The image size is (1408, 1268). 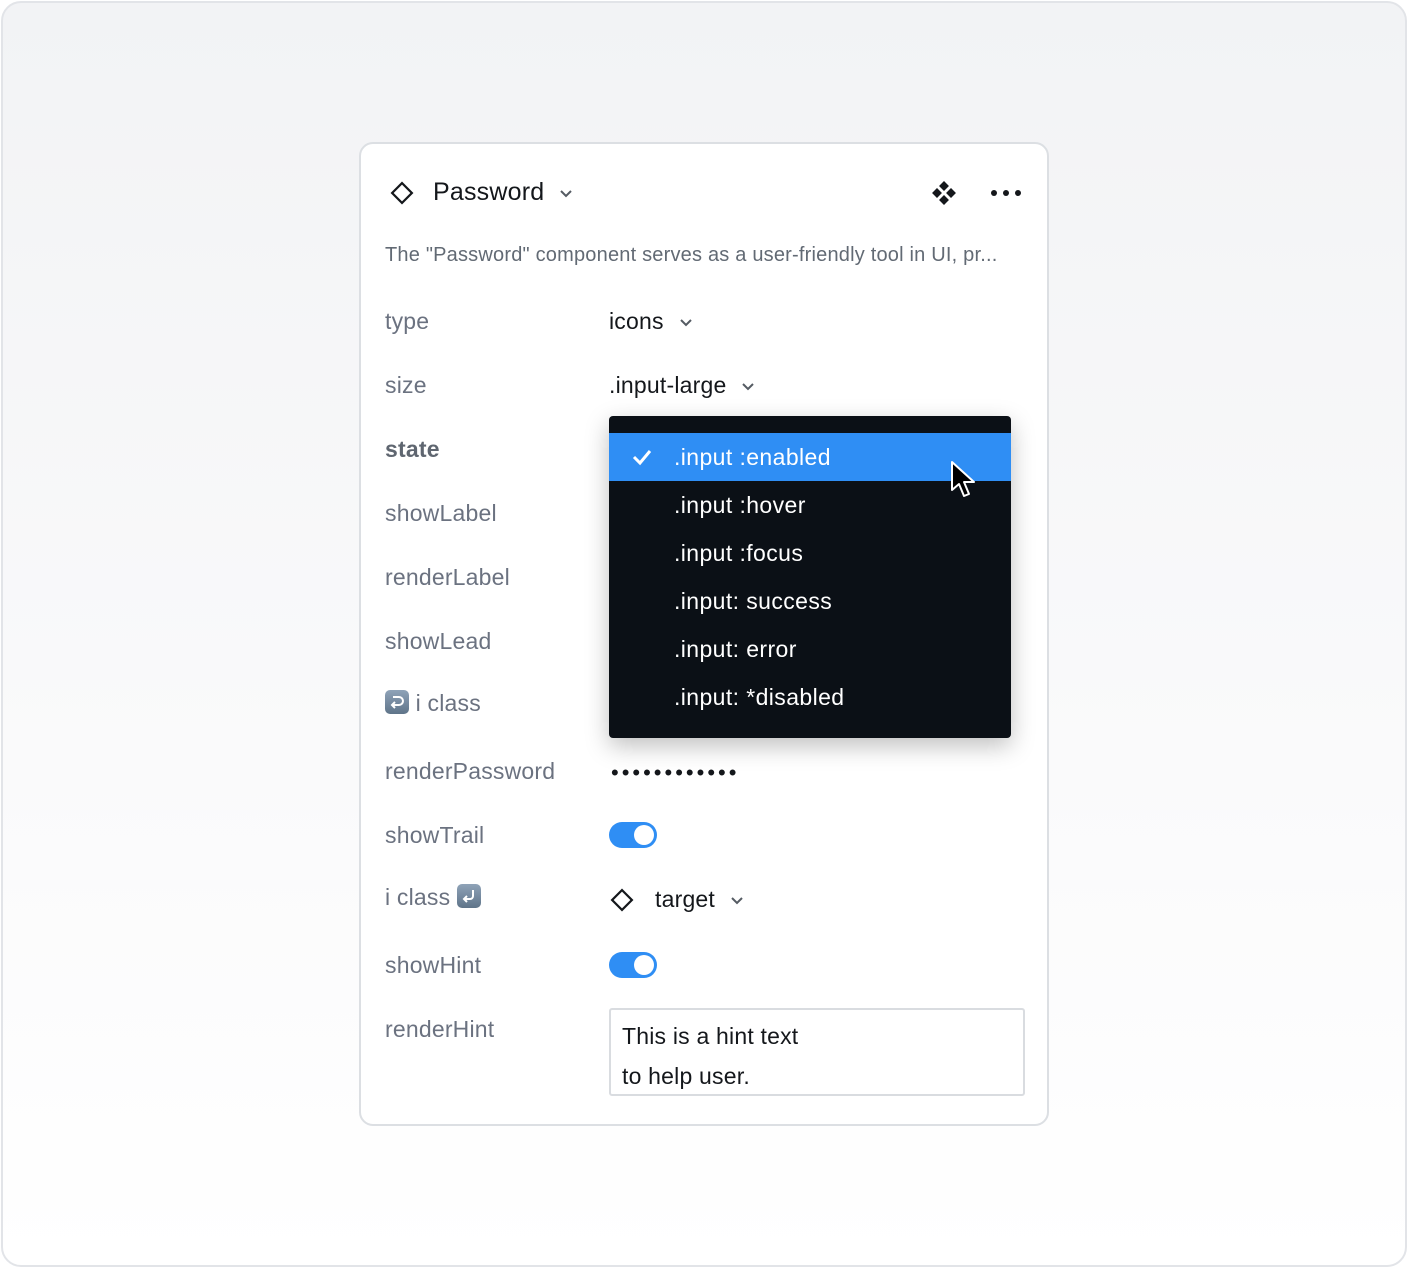 I want to click on component-instance-icon, so click(x=944, y=193).